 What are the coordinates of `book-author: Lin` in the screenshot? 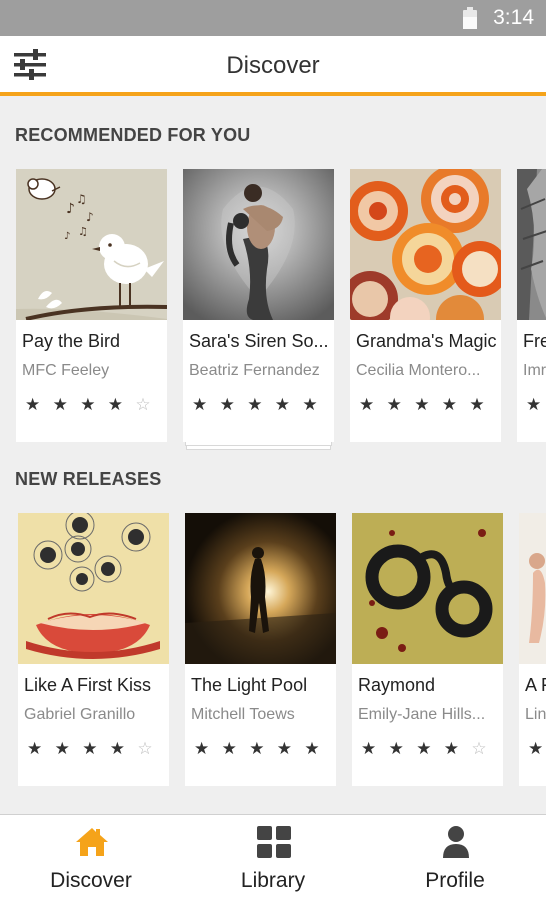 It's located at (535, 714).